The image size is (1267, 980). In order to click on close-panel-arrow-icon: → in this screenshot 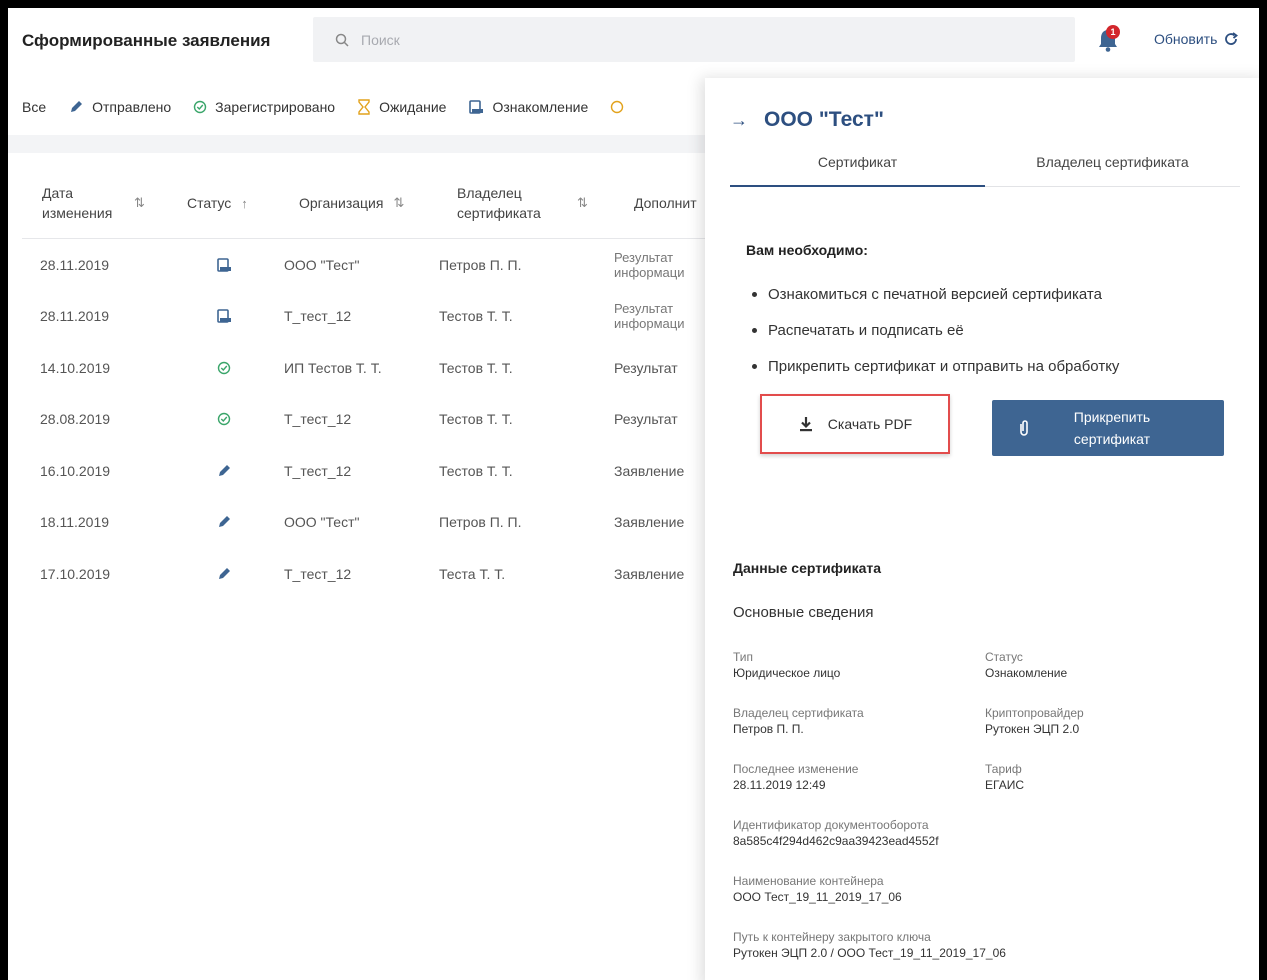, I will do `click(739, 120)`.